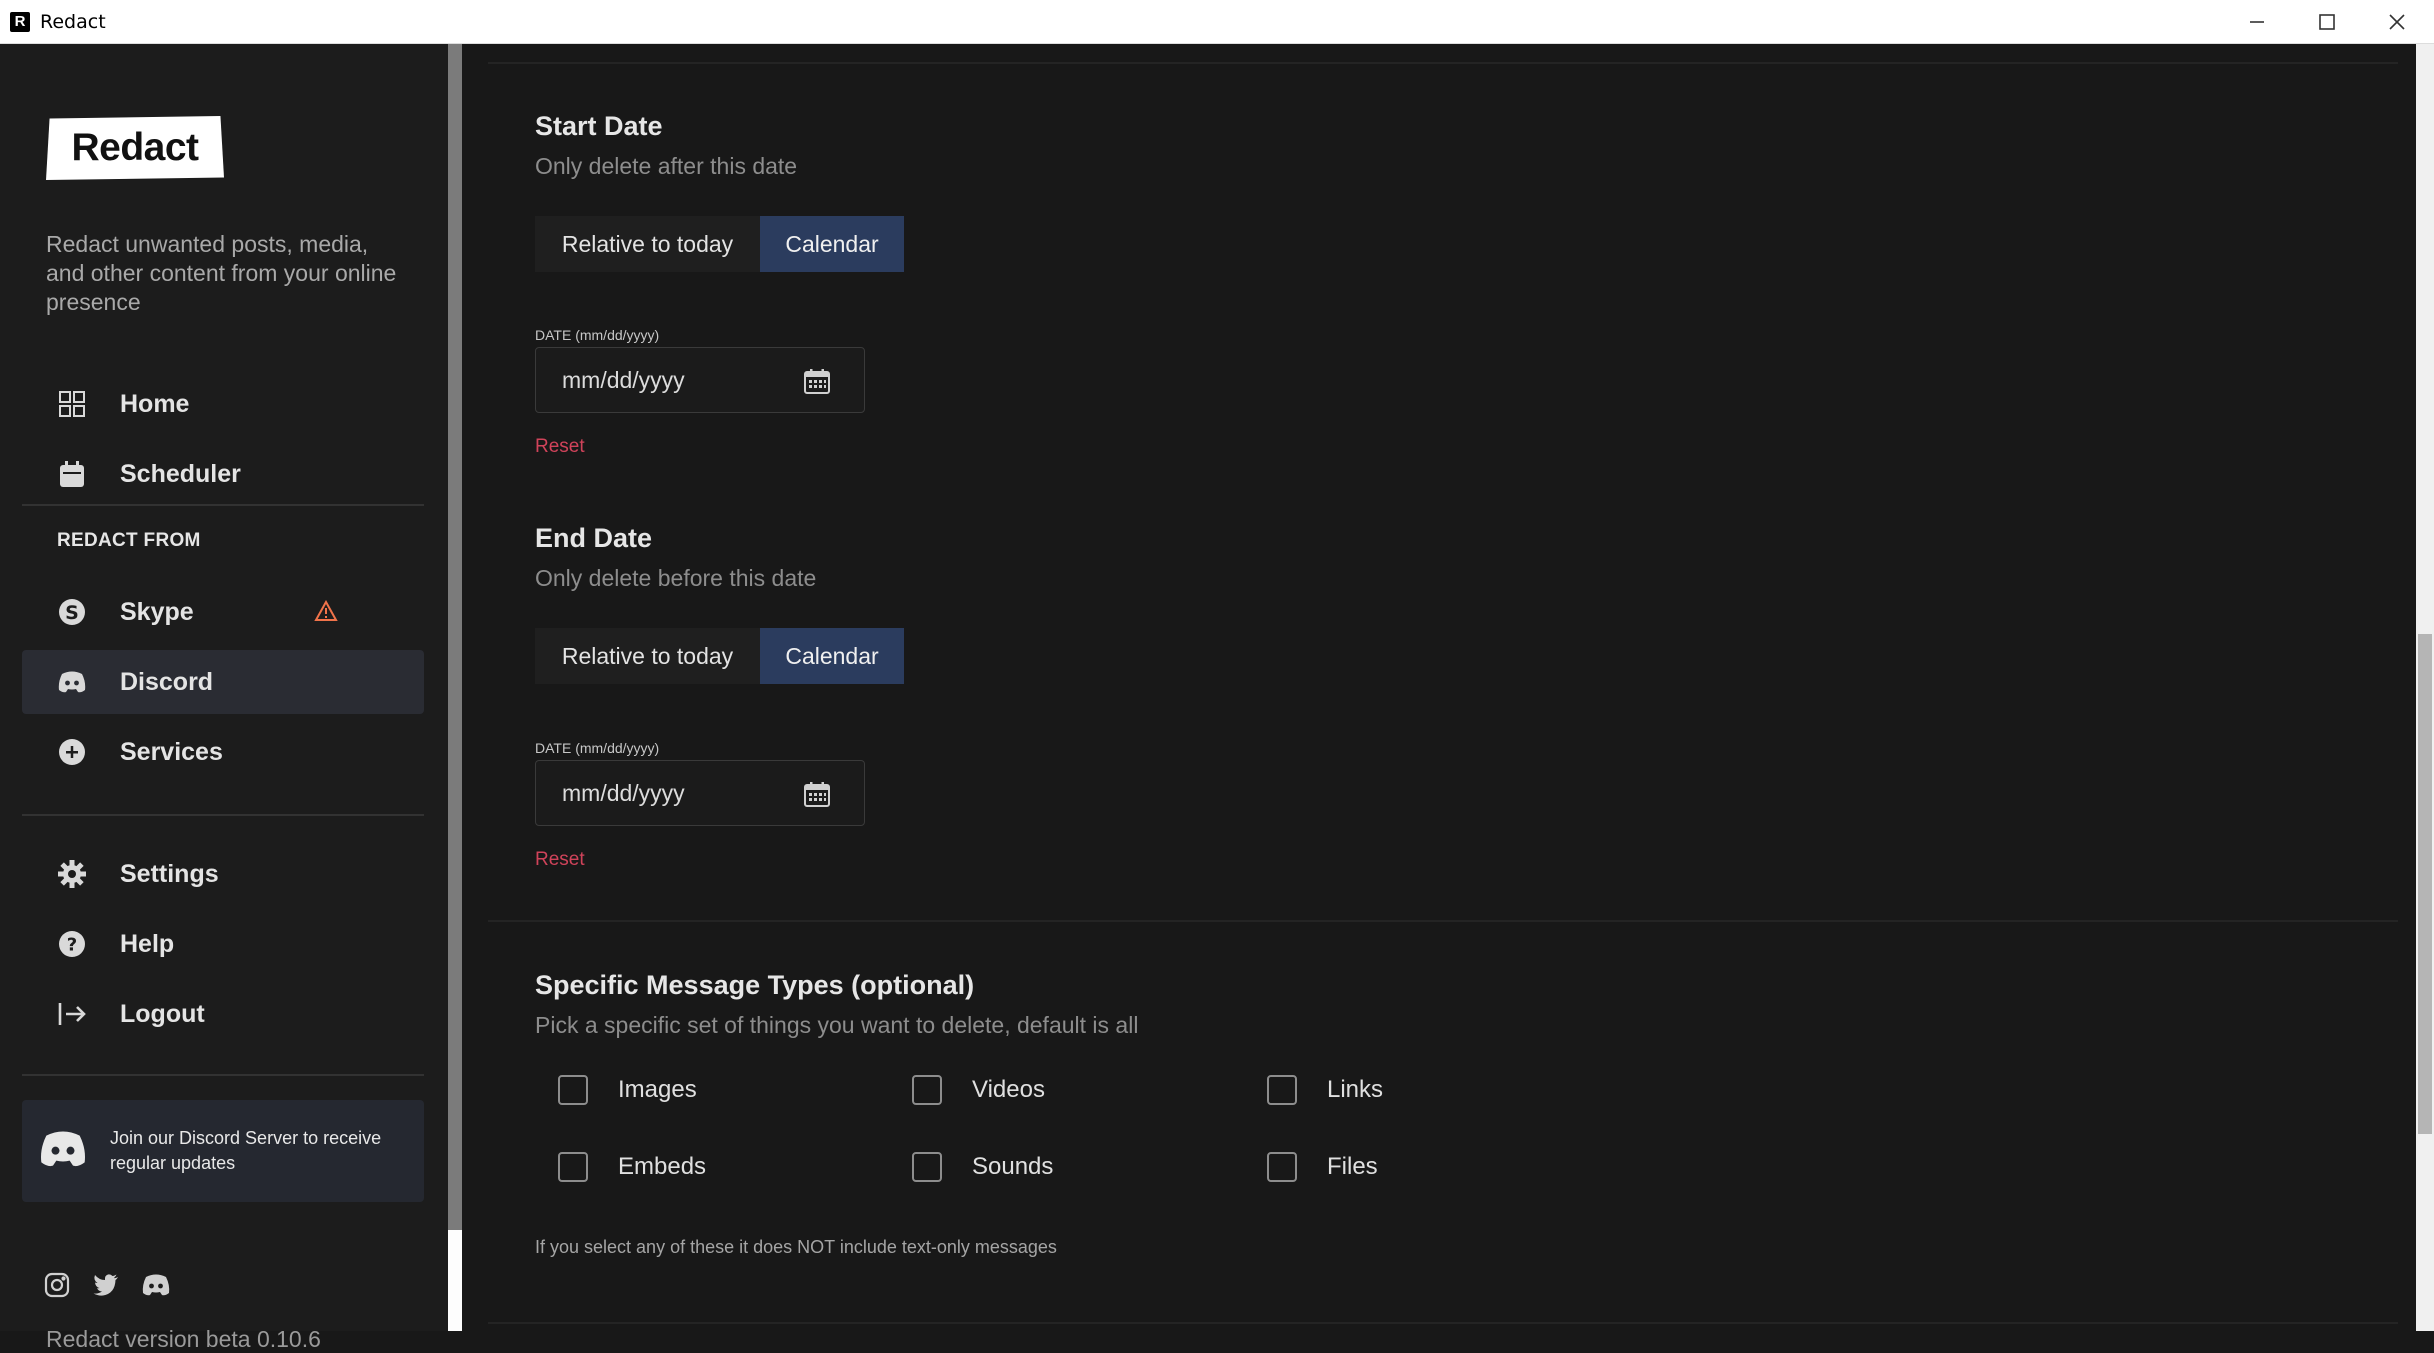 This screenshot has height=1353, width=2434. What do you see at coordinates (623, 792) in the screenshot?
I see `end-date-placeholder: mm/dd/yyyy` at bounding box center [623, 792].